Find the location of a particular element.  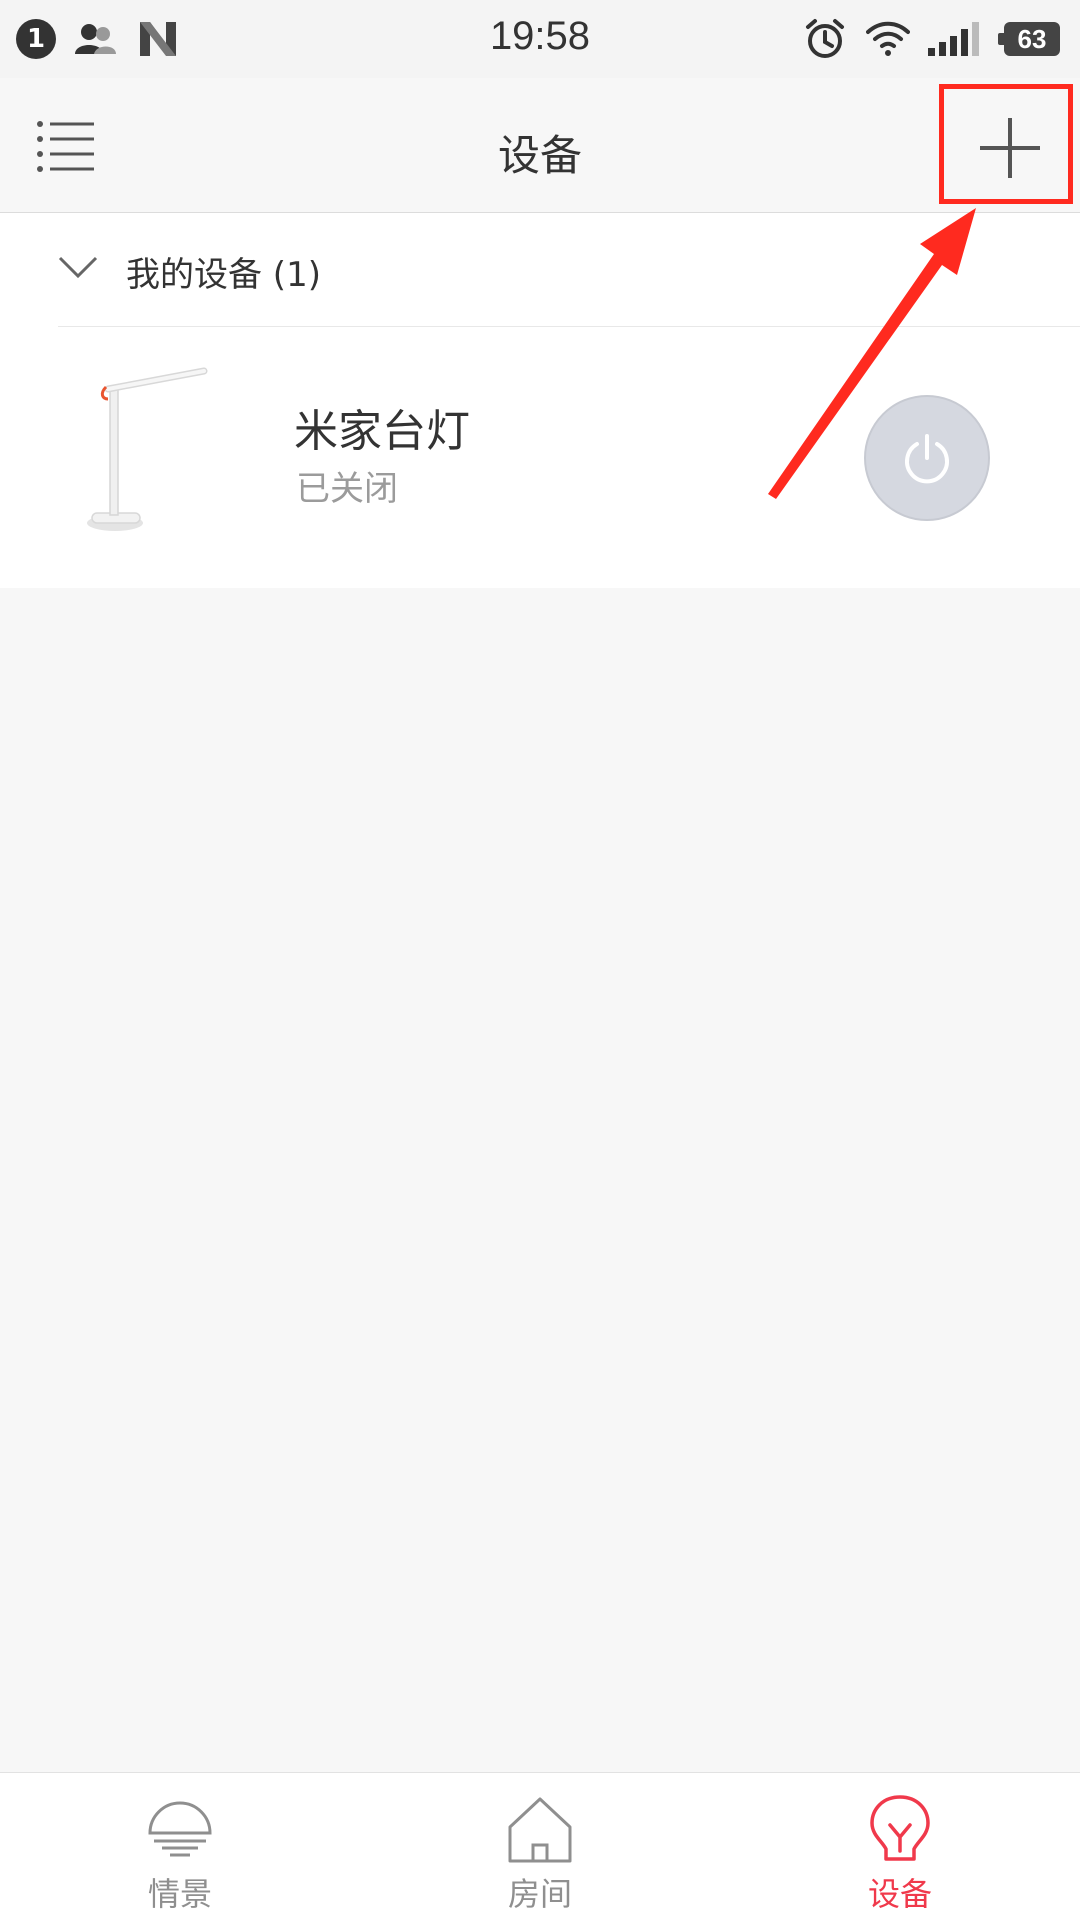

wifi-icon is located at coordinates (888, 38).